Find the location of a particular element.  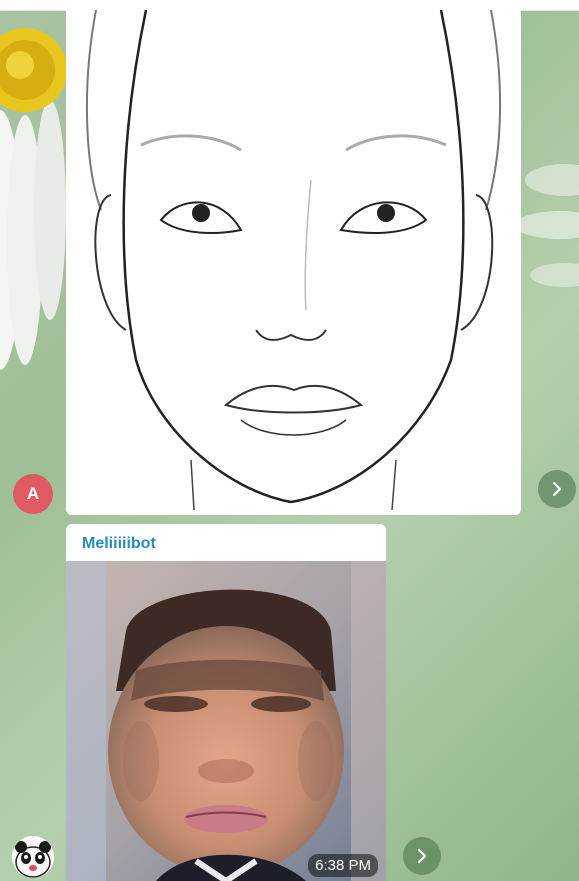

forward-button is located at coordinates (557, 489).